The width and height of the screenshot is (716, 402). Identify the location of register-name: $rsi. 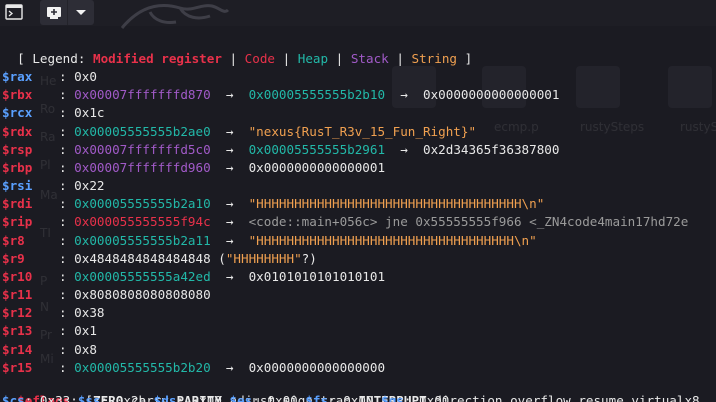
(17, 186).